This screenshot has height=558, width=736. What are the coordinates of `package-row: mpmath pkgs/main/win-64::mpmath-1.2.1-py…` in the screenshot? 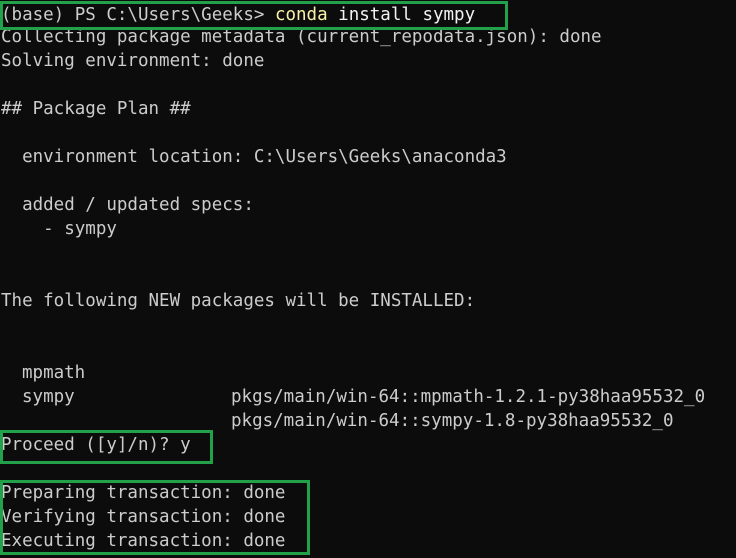 It's located at (368, 372).